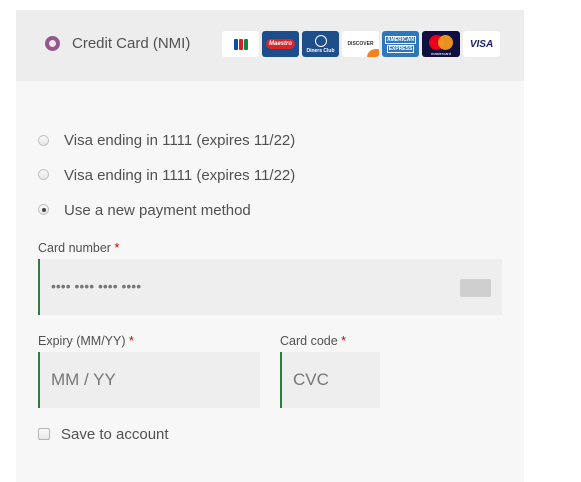 The height and width of the screenshot is (482, 581). Describe the element at coordinates (86, 341) in the screenshot. I see `expiry-label: Expiry (MM/YY) *` at that location.